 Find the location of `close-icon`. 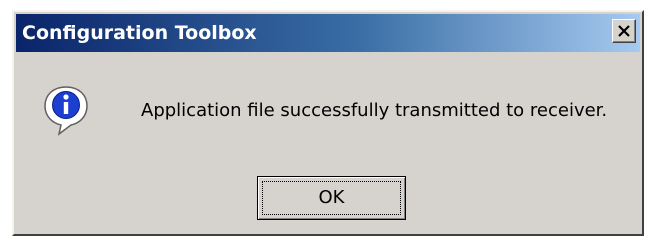

close-icon is located at coordinates (624, 31).